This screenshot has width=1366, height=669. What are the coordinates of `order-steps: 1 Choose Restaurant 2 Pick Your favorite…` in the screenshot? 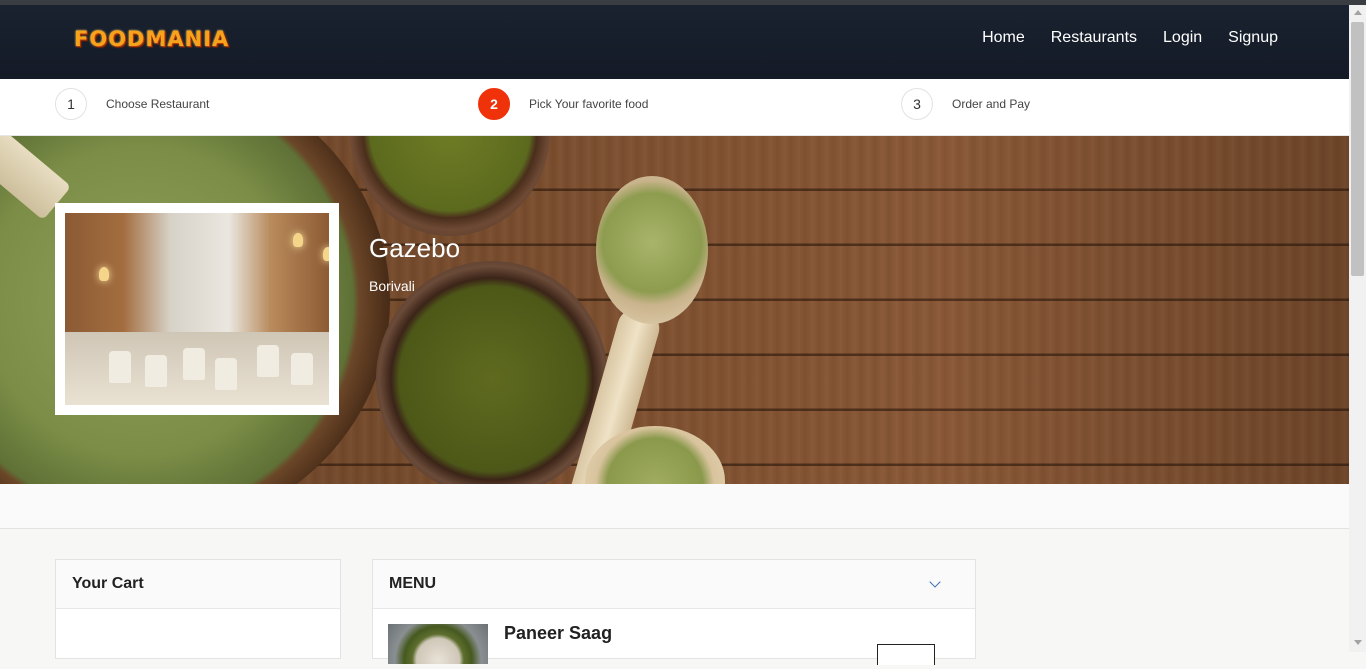 It's located at (674, 107).